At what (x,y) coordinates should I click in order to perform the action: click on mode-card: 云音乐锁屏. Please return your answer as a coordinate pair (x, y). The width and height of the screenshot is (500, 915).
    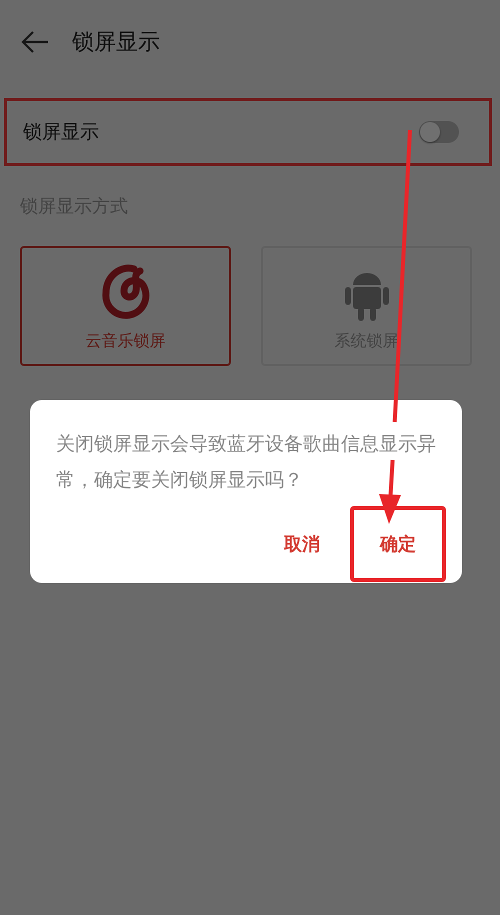
    Looking at the image, I should click on (125, 306).